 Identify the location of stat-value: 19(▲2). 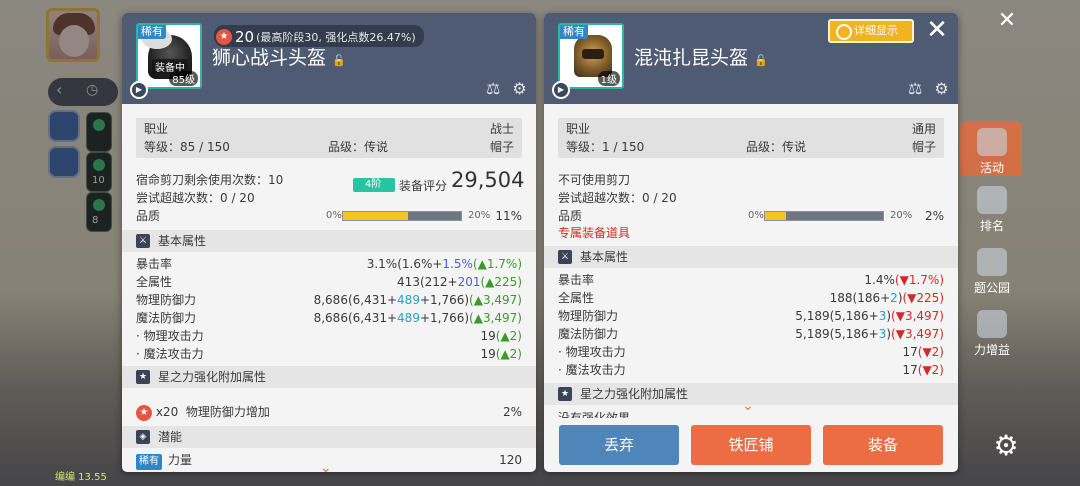
(501, 336).